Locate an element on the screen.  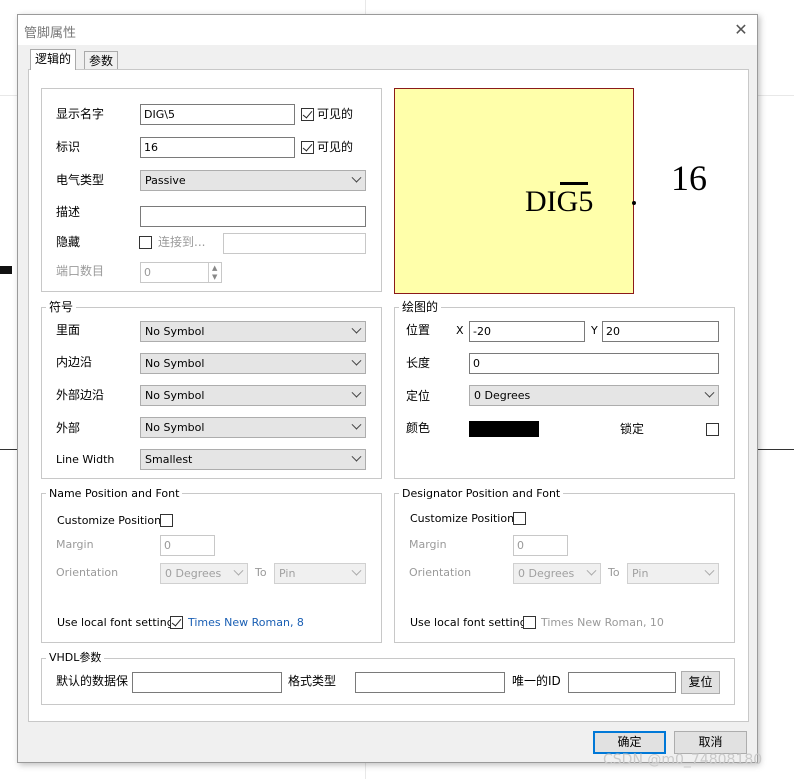
locked-label: 锁定 is located at coordinates (632, 429).